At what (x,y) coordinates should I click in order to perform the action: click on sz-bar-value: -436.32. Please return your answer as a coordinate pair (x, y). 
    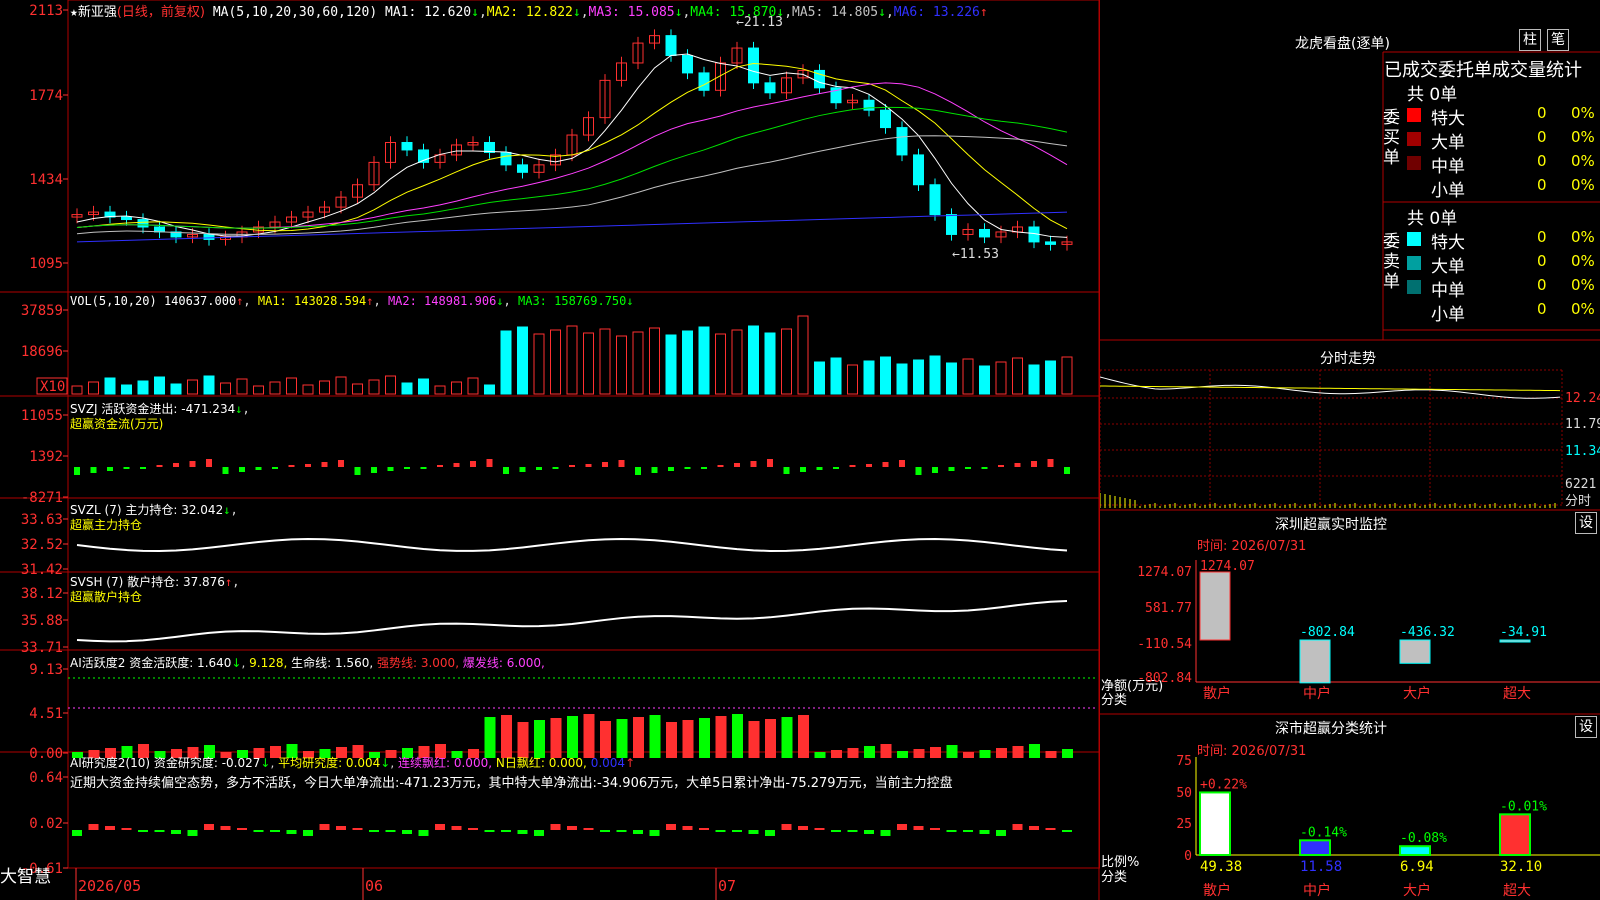
    Looking at the image, I should click on (1427, 632).